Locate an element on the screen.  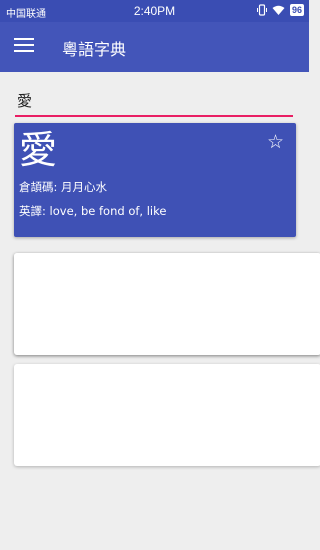
wifi-icon is located at coordinates (278, 10).